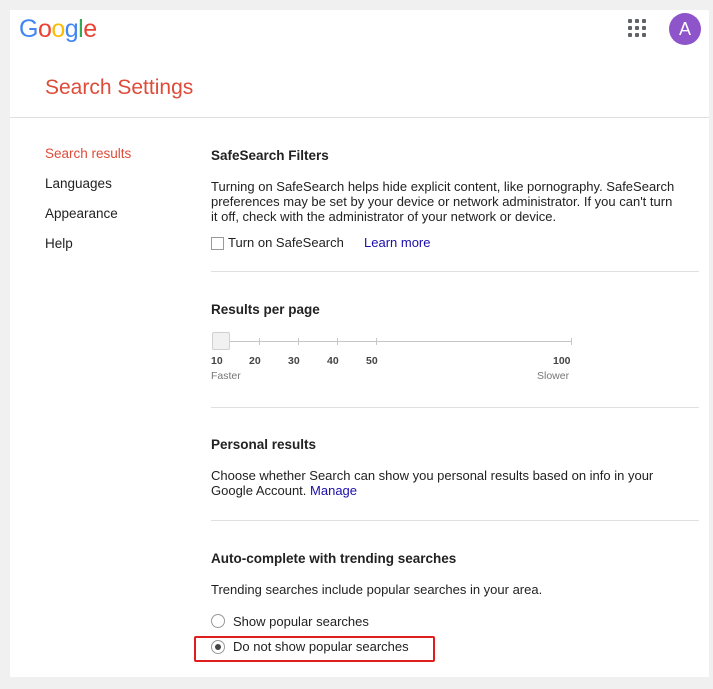 Image resolution: width=713 pixels, height=689 pixels. I want to click on page-title: Search Settings, so click(119, 87).